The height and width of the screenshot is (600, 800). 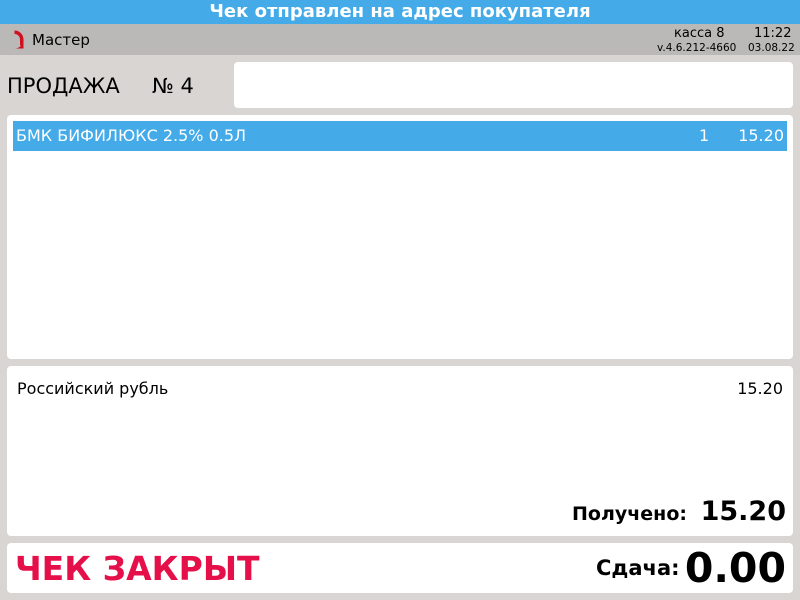 I want to click on sale-title: ПРОДАЖА, so click(x=63, y=86).